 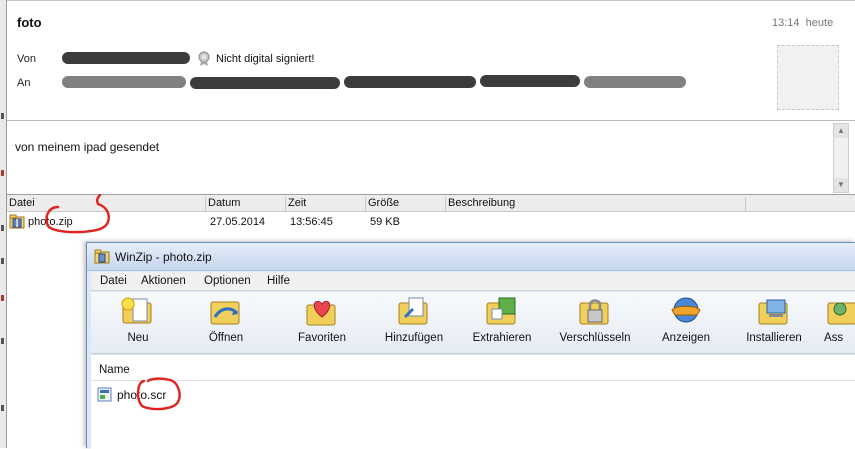 What do you see at coordinates (265, 59) in the screenshot?
I see `signature-status: Nicht digital signiert!` at bounding box center [265, 59].